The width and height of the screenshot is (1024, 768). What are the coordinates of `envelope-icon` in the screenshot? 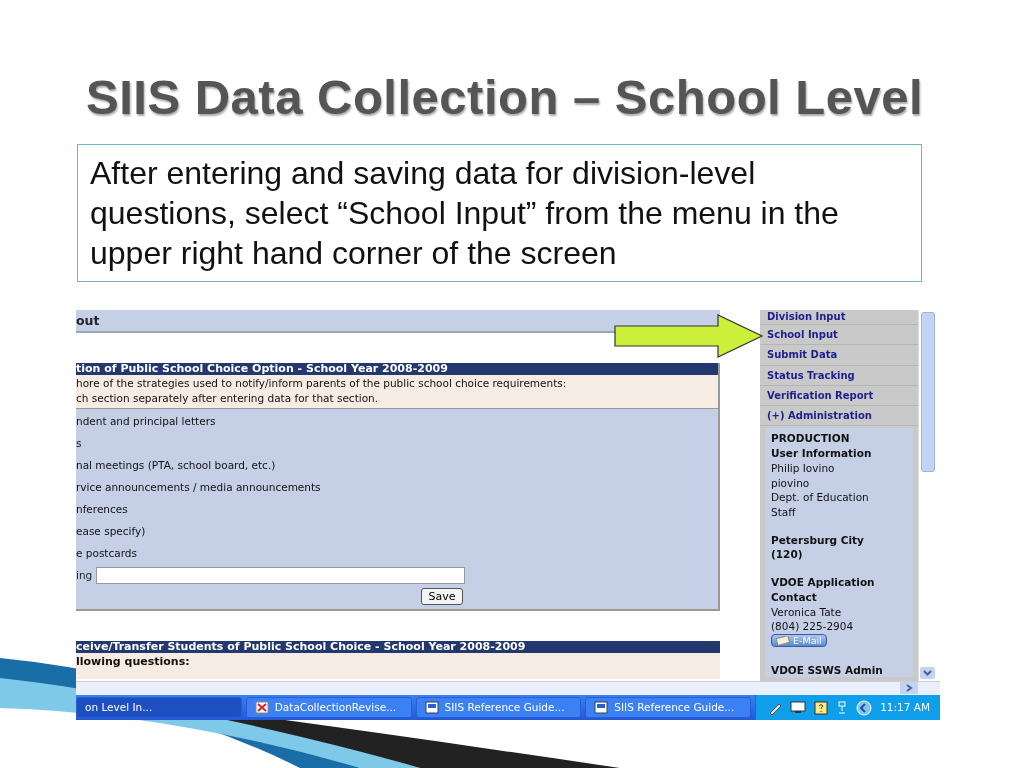 It's located at (783, 640).